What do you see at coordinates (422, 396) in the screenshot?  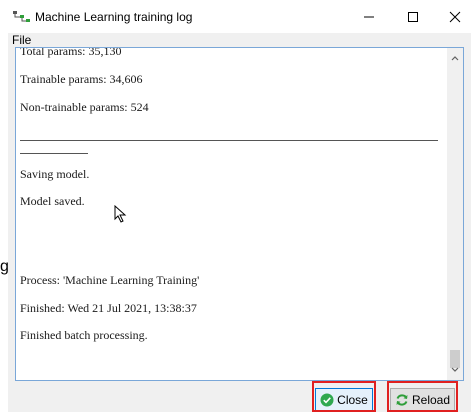 I see `highlight-reload-box` at bounding box center [422, 396].